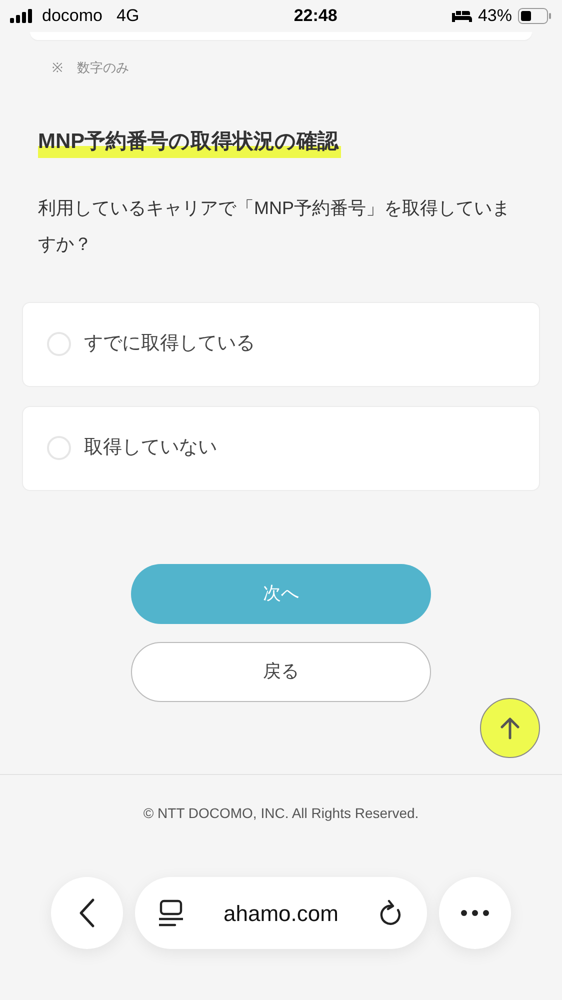  What do you see at coordinates (57, 68) in the screenshot?
I see `note-mark: ※` at bounding box center [57, 68].